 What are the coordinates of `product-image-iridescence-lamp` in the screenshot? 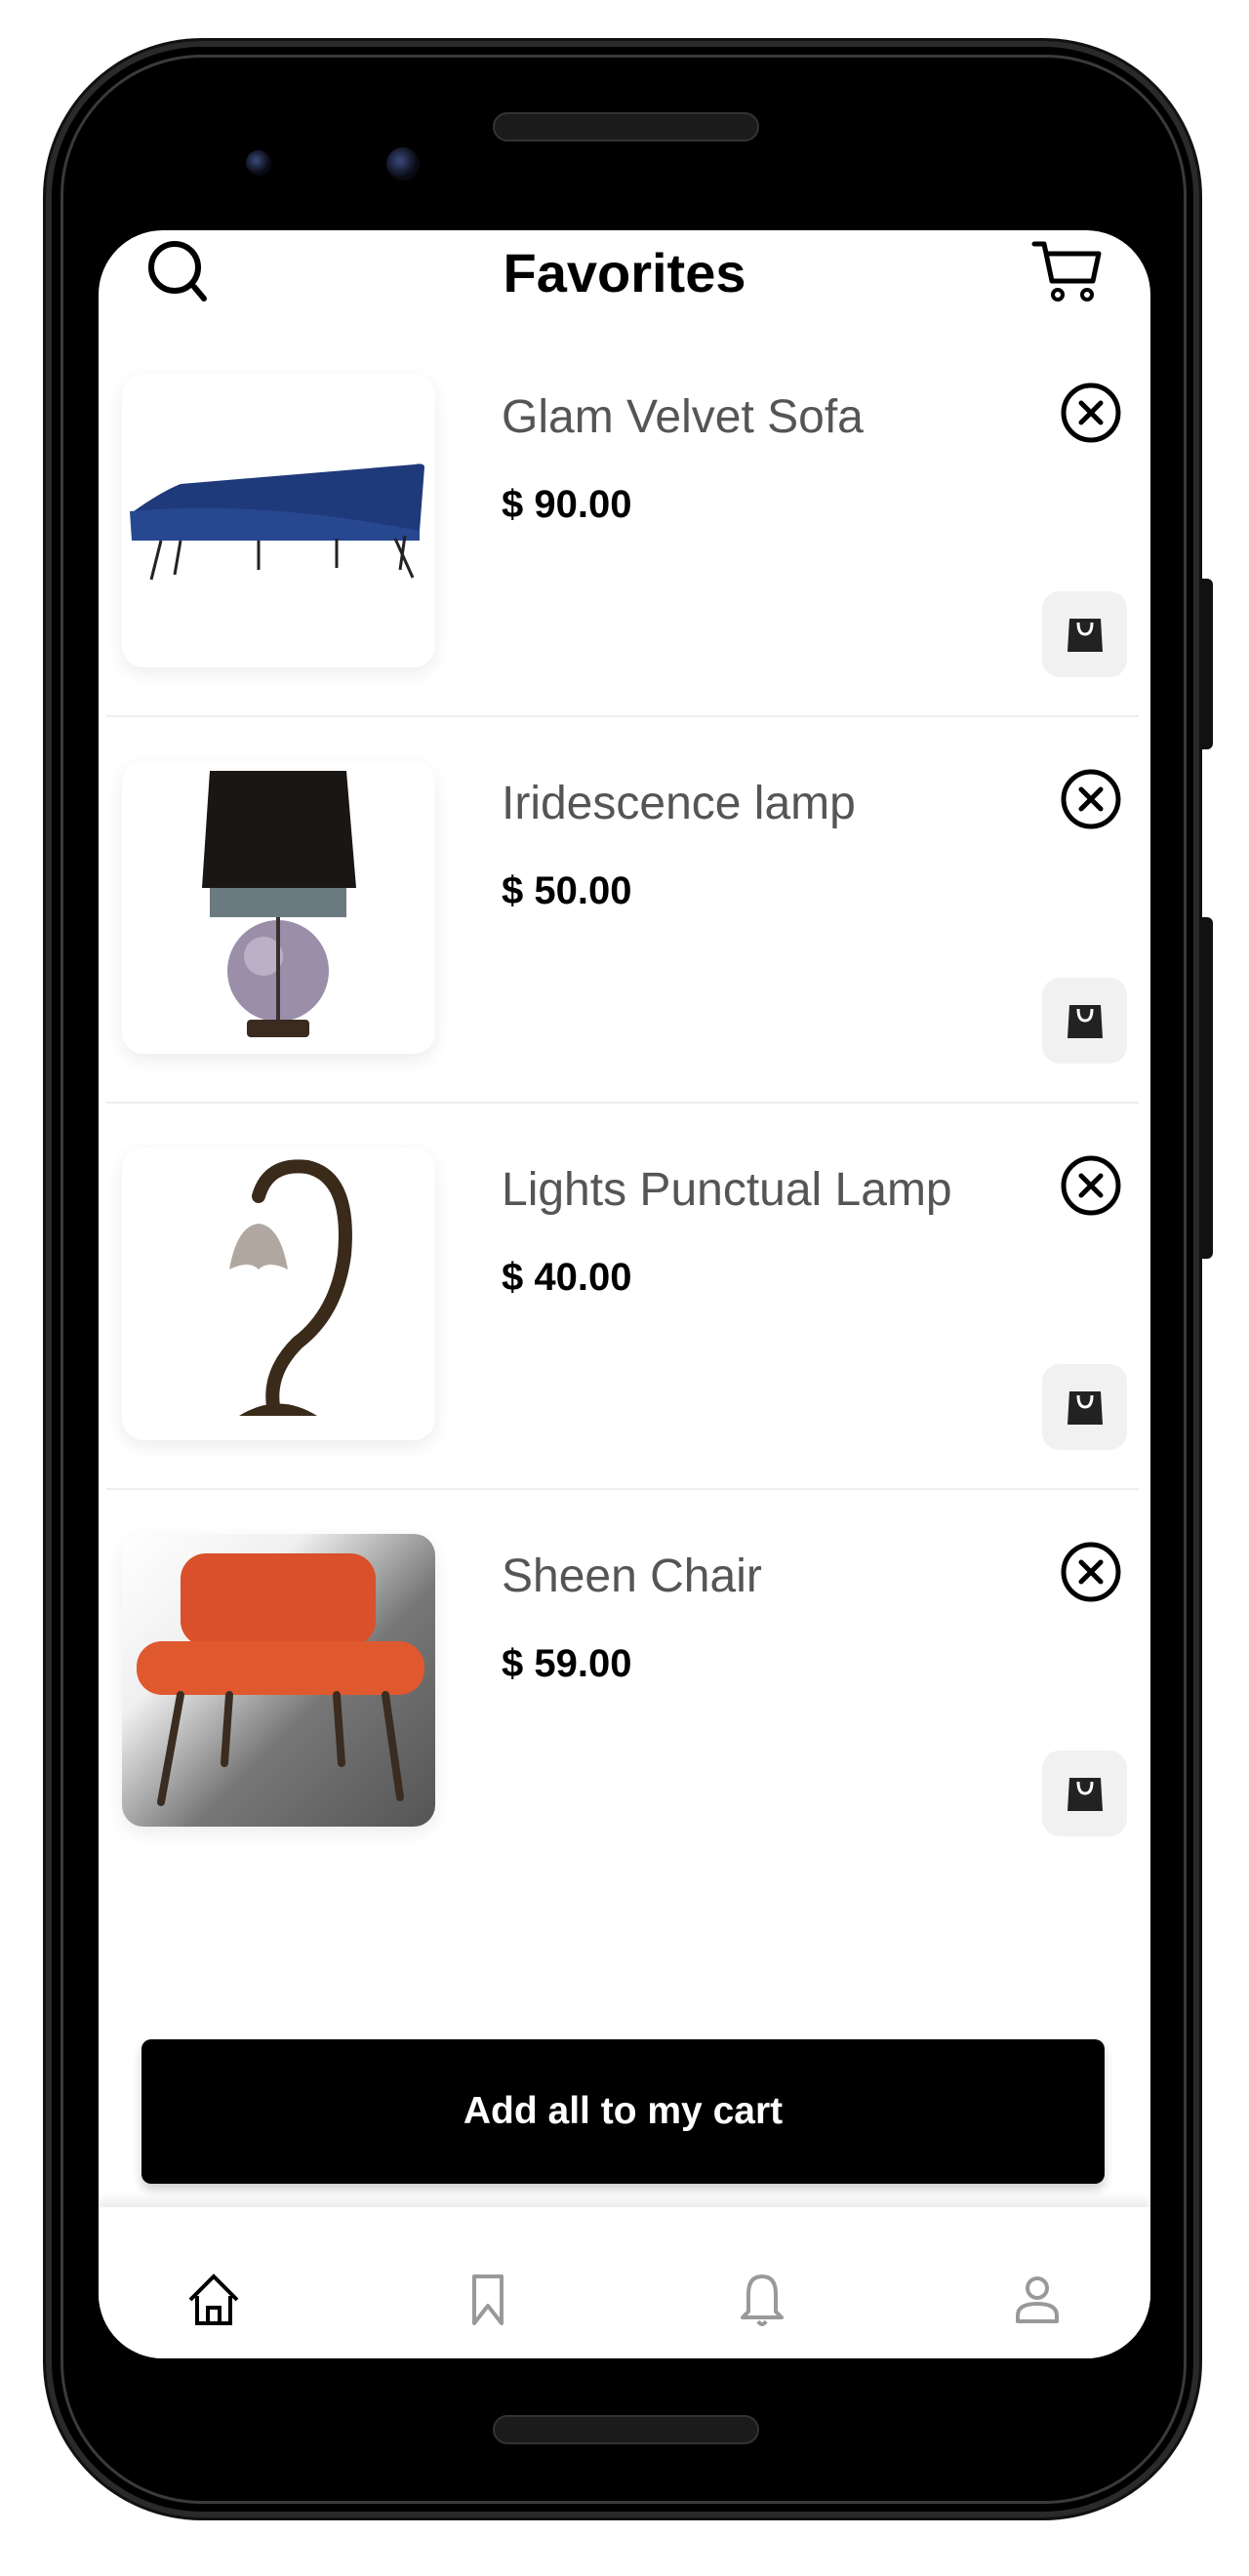 It's located at (278, 907).